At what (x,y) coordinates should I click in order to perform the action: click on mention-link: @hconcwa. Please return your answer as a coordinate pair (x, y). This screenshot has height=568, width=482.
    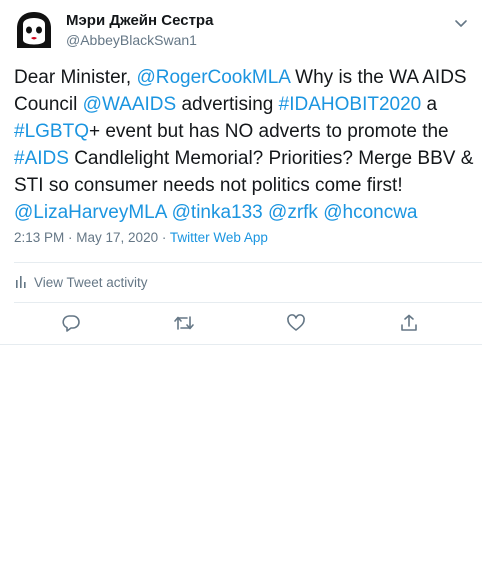
    Looking at the image, I should click on (370, 212).